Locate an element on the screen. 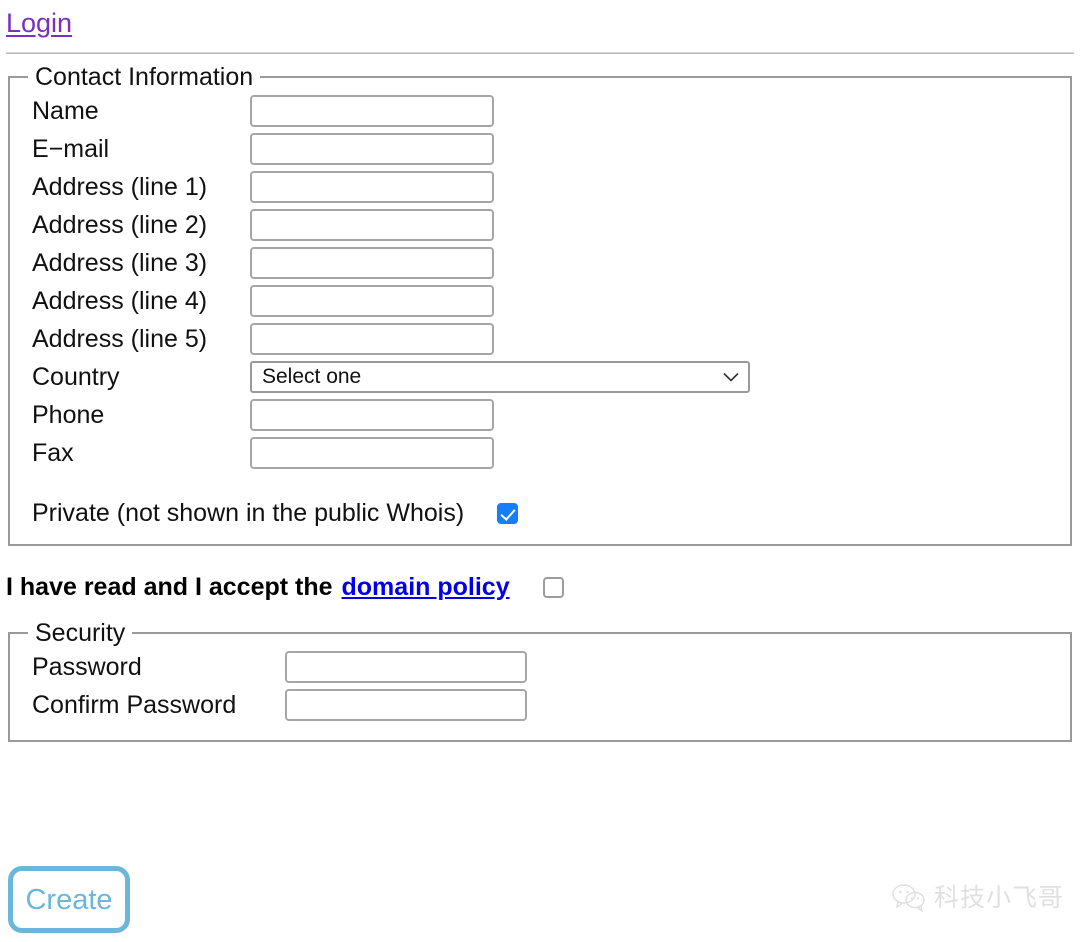 The image size is (1080, 942). fax-input is located at coordinates (372, 453).